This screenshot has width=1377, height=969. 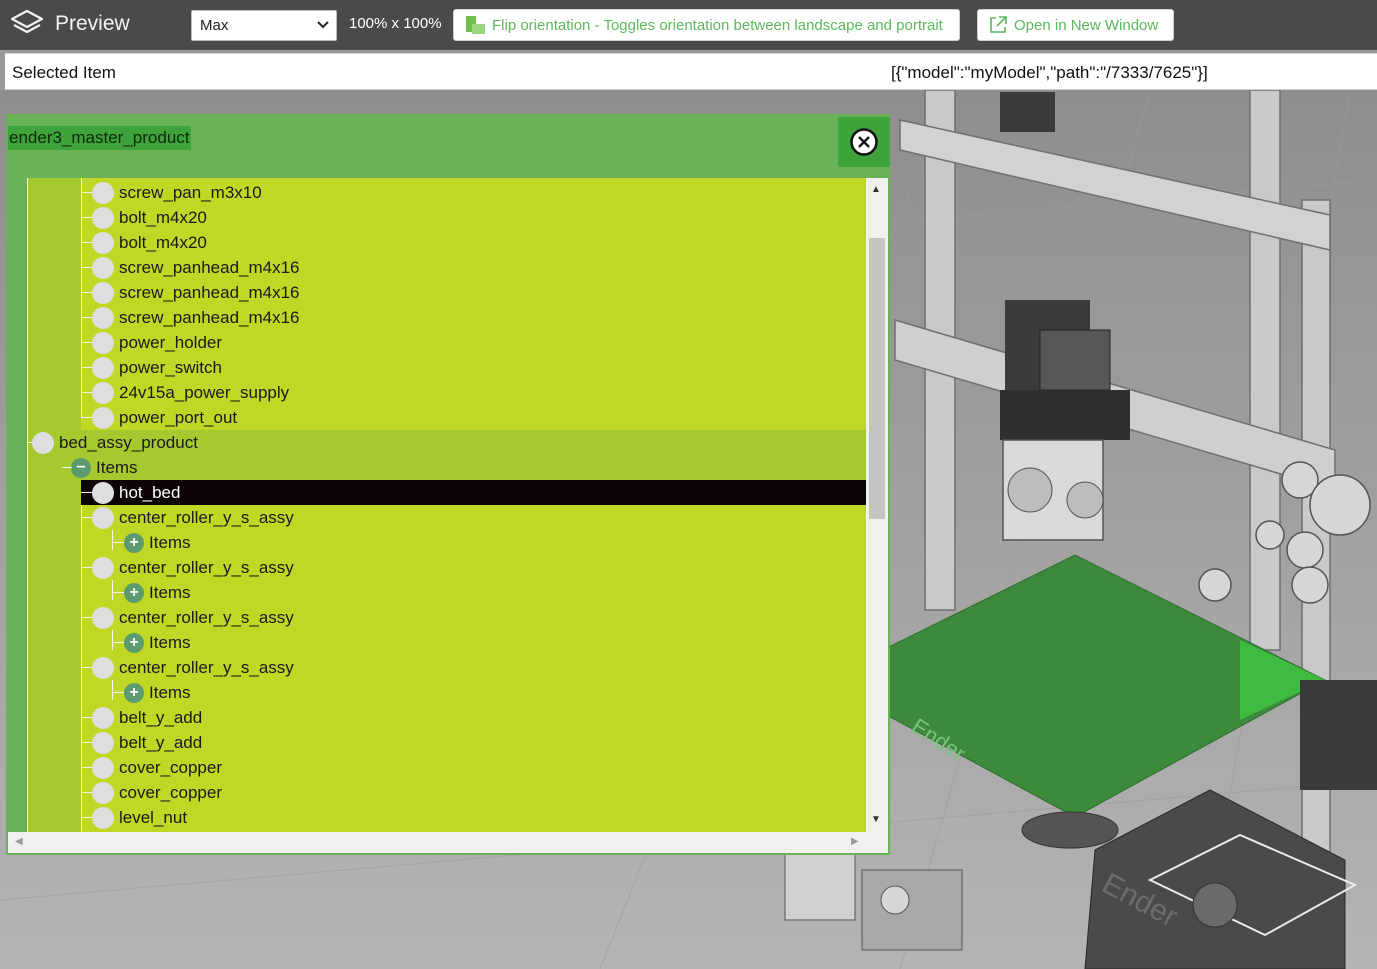 What do you see at coordinates (171, 342) in the screenshot?
I see `tree-row-label: power_holder` at bounding box center [171, 342].